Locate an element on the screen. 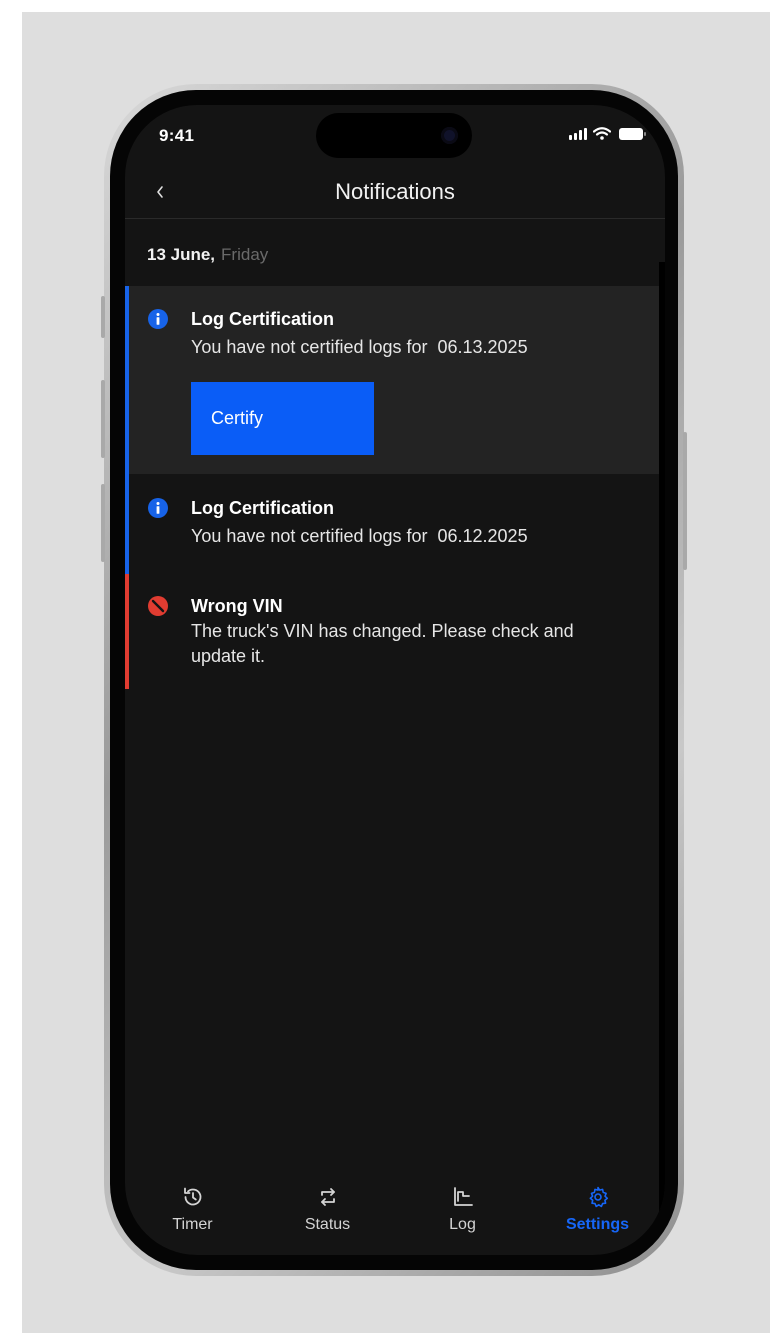 This screenshot has width=779, height=1333. group-date: 13 June, is located at coordinates (181, 254).